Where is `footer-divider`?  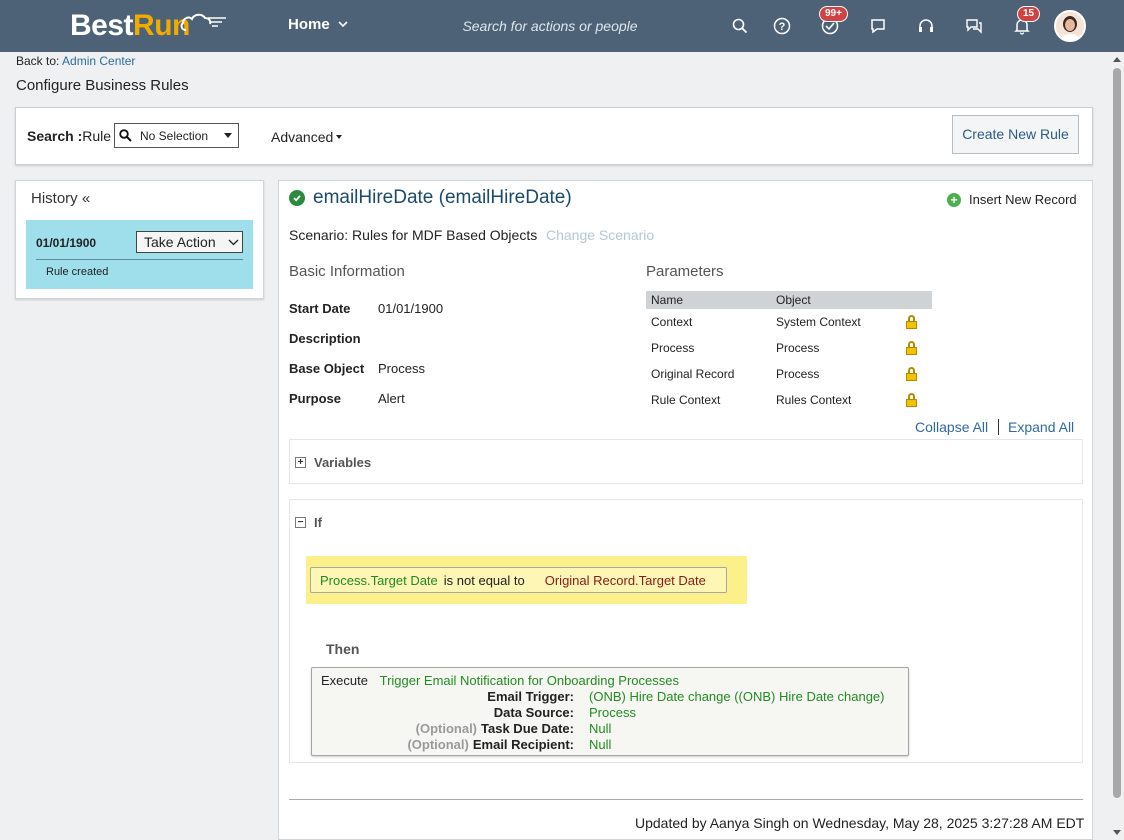
footer-divider is located at coordinates (686, 799).